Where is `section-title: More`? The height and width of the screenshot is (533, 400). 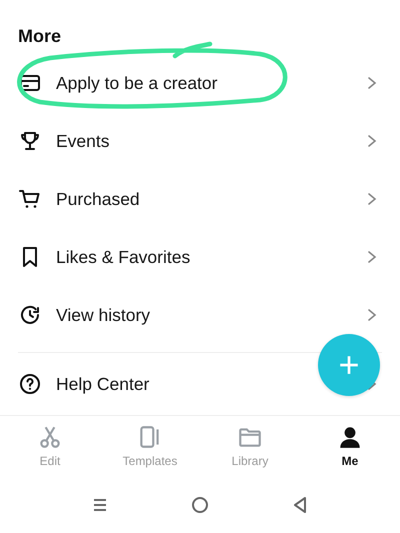 section-title: More is located at coordinates (39, 36).